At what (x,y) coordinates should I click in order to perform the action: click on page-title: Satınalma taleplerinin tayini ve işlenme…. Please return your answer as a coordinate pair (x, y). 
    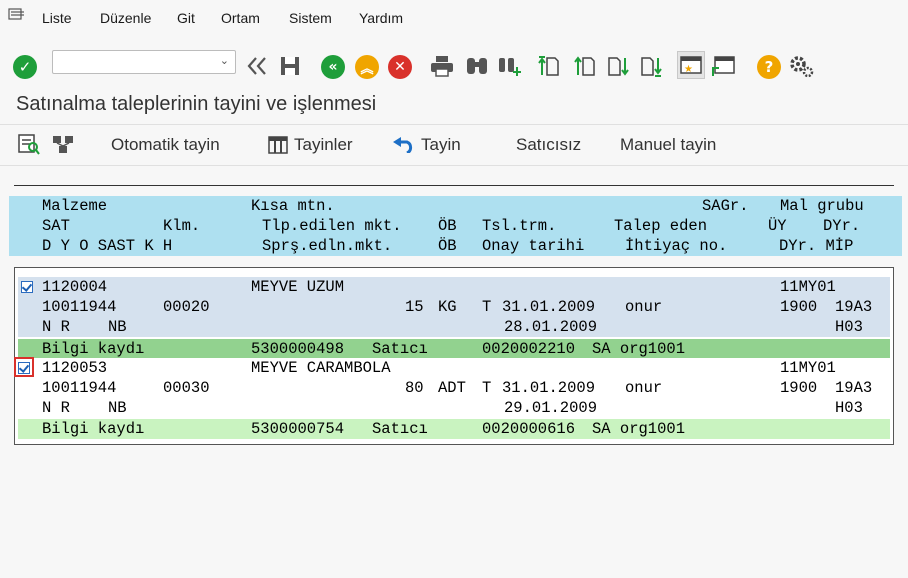
    Looking at the image, I should click on (196, 104).